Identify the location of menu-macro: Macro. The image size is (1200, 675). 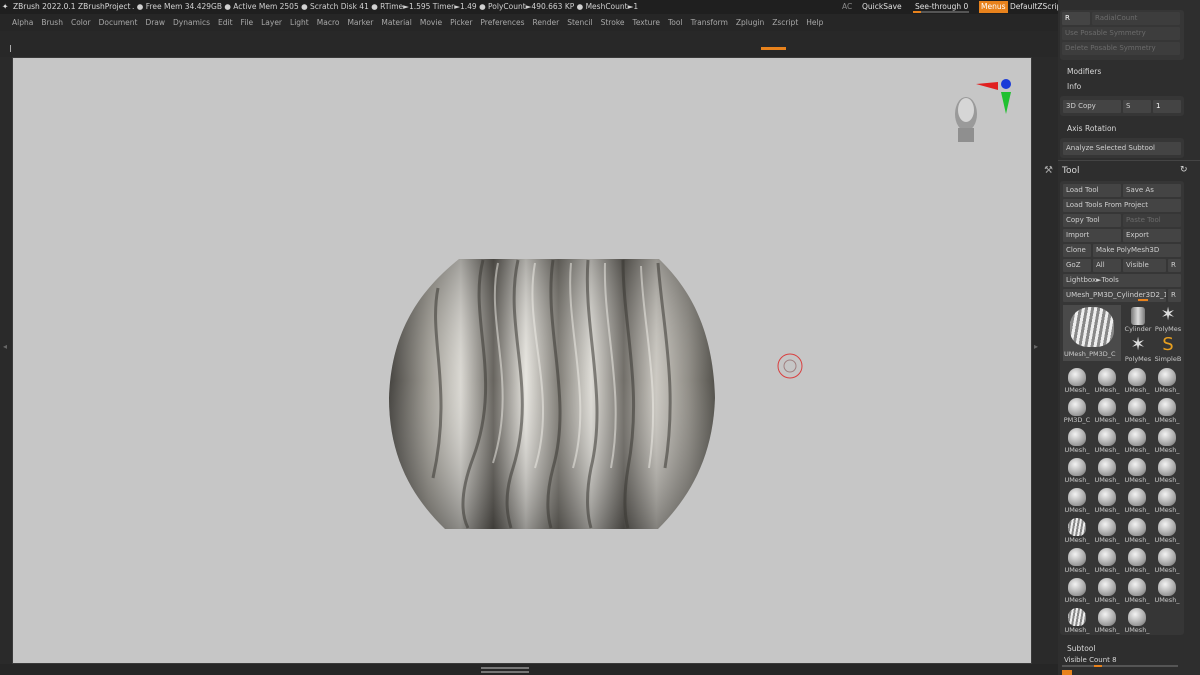
(328, 22).